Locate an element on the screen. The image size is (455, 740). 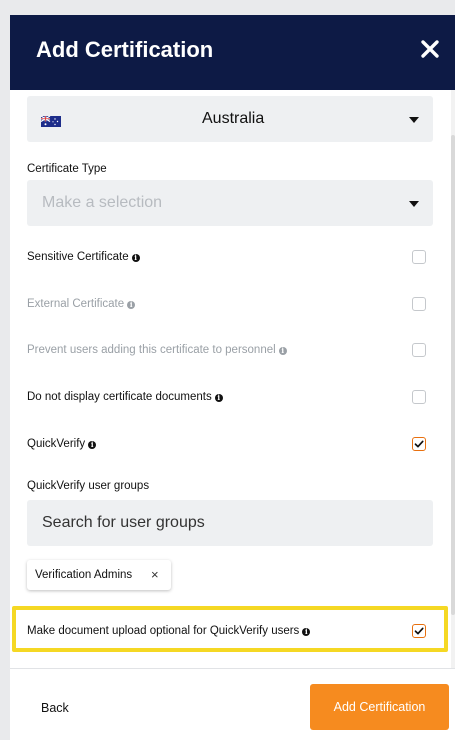
footer-divider is located at coordinates (232, 668).